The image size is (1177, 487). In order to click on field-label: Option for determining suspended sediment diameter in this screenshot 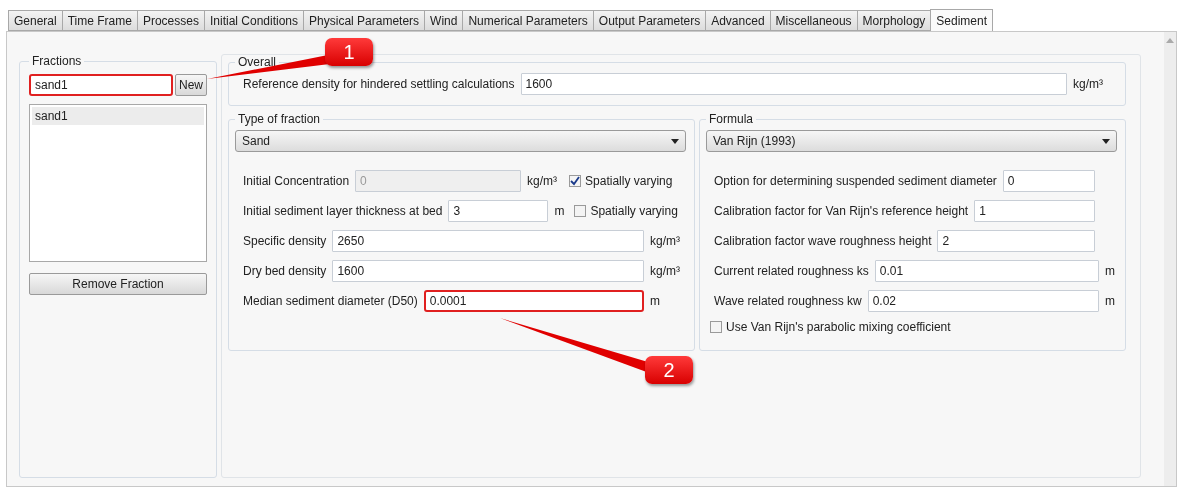, I will do `click(855, 181)`.